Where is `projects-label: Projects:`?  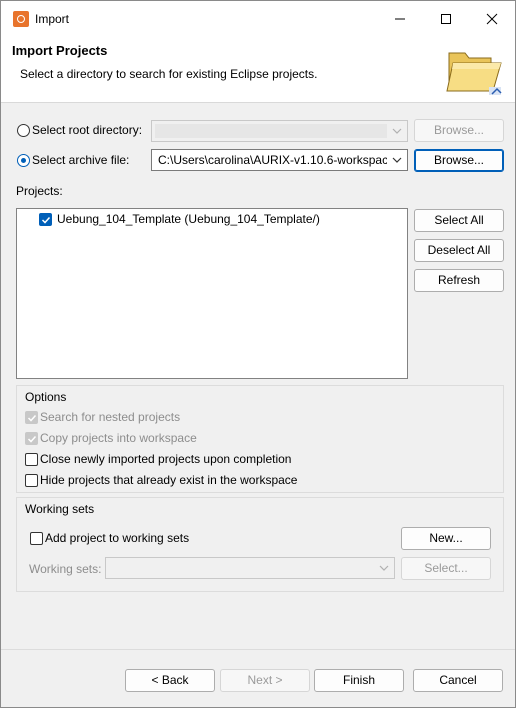
projects-label: Projects: is located at coordinates (39, 191).